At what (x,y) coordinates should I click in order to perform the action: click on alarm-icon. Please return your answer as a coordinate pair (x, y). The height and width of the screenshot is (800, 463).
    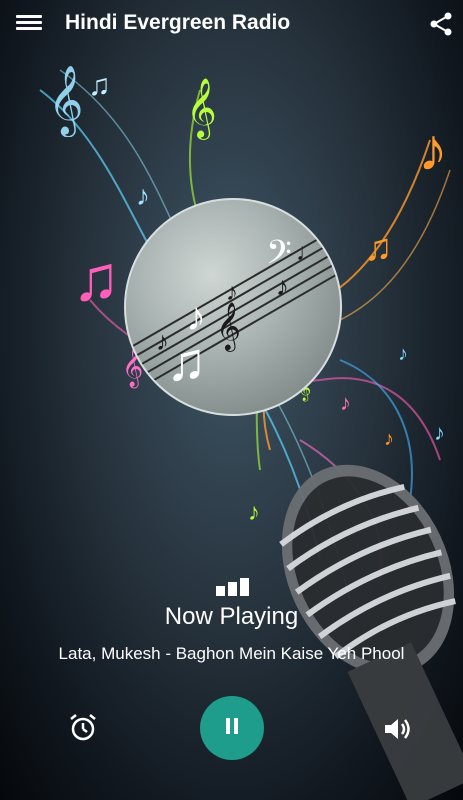
    Looking at the image, I should click on (83, 728).